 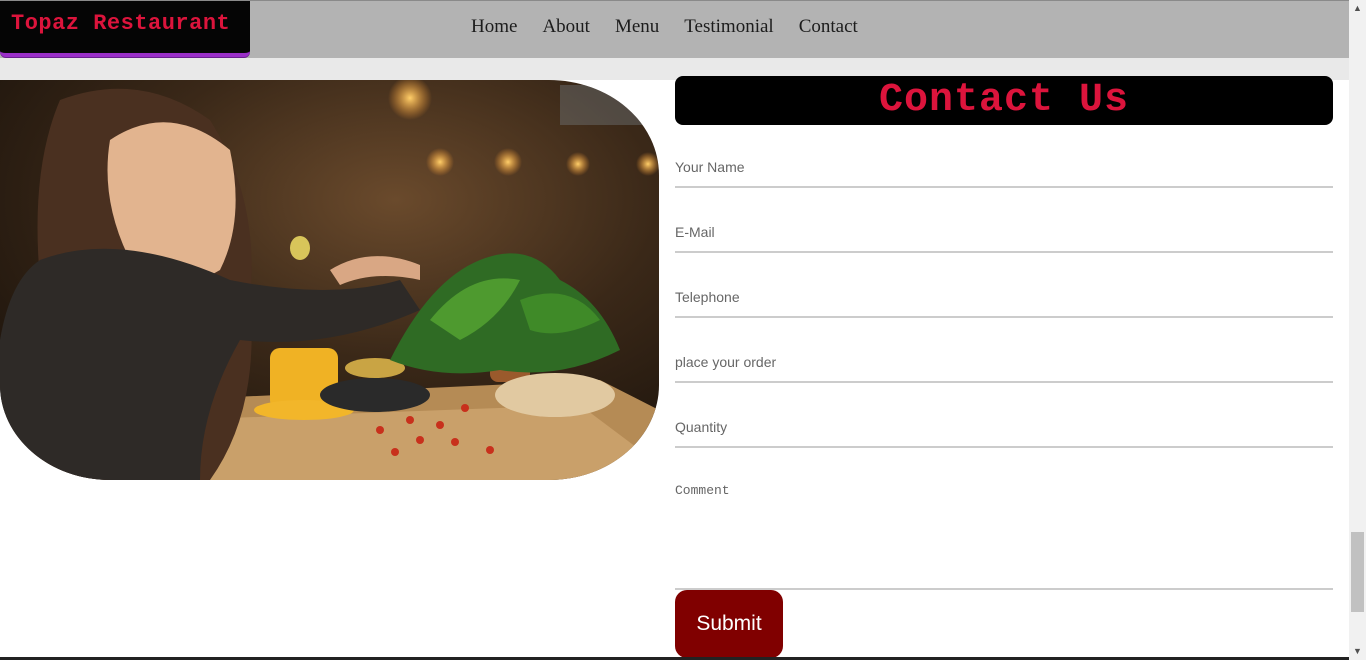 I want to click on brand-name: Topaz Restaurant, so click(x=120, y=23).